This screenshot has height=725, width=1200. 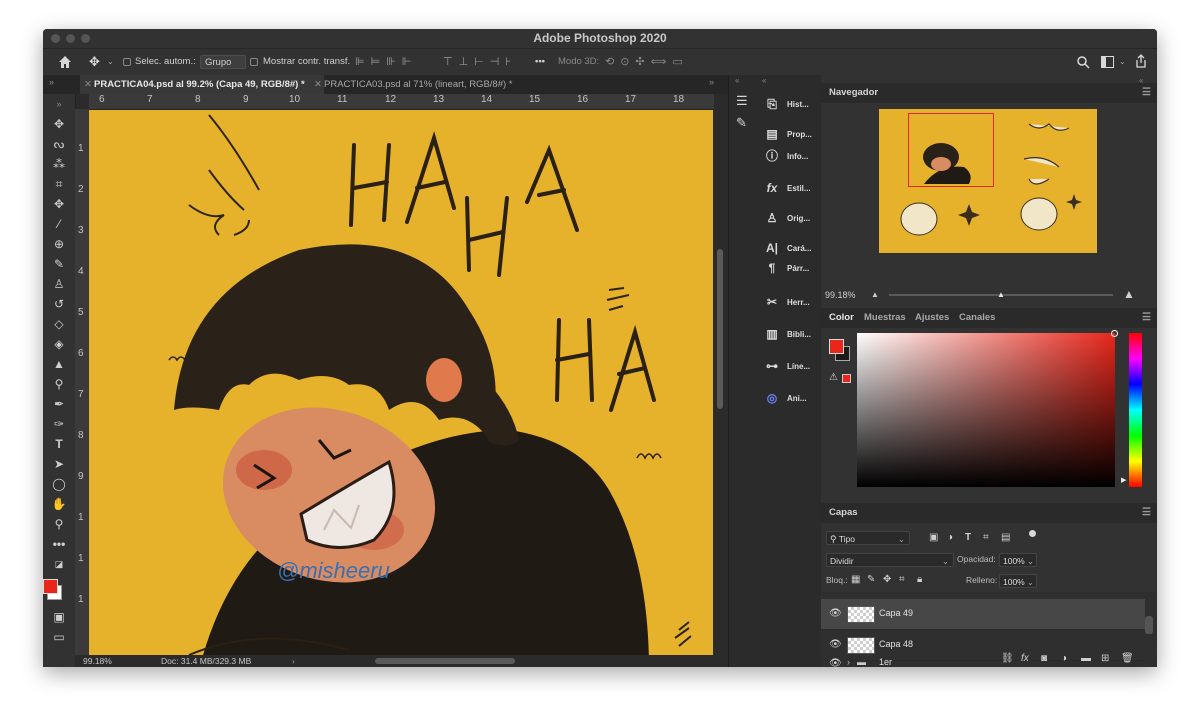 I want to click on auto-select-dropdown: Grupo, so click(x=223, y=62).